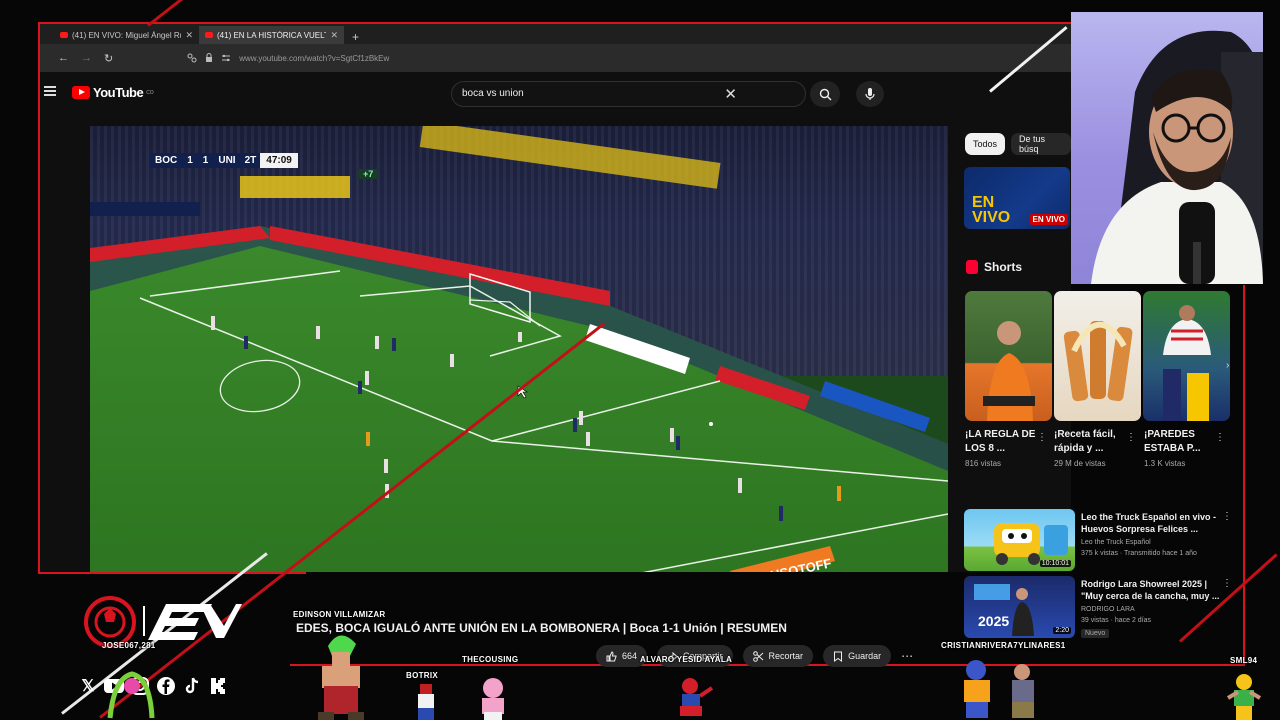 This screenshot has height=720, width=1280. I want to click on country-code: CO, so click(150, 92).